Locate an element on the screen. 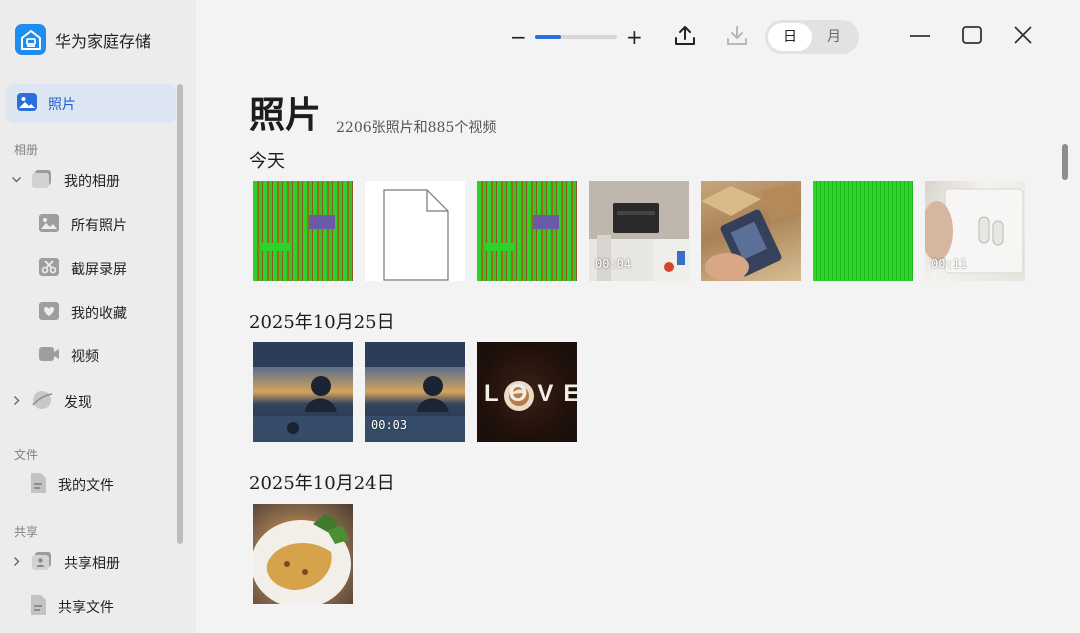 The width and height of the screenshot is (1080, 633). upload-button is located at coordinates (685, 37).